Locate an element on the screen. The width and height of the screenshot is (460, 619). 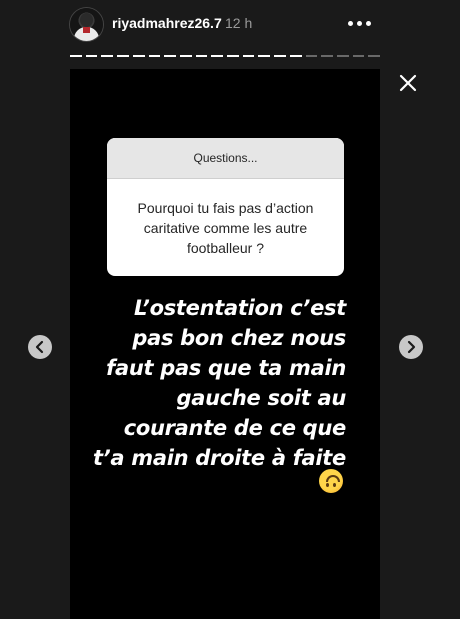
close-button is located at coordinates (408, 83).